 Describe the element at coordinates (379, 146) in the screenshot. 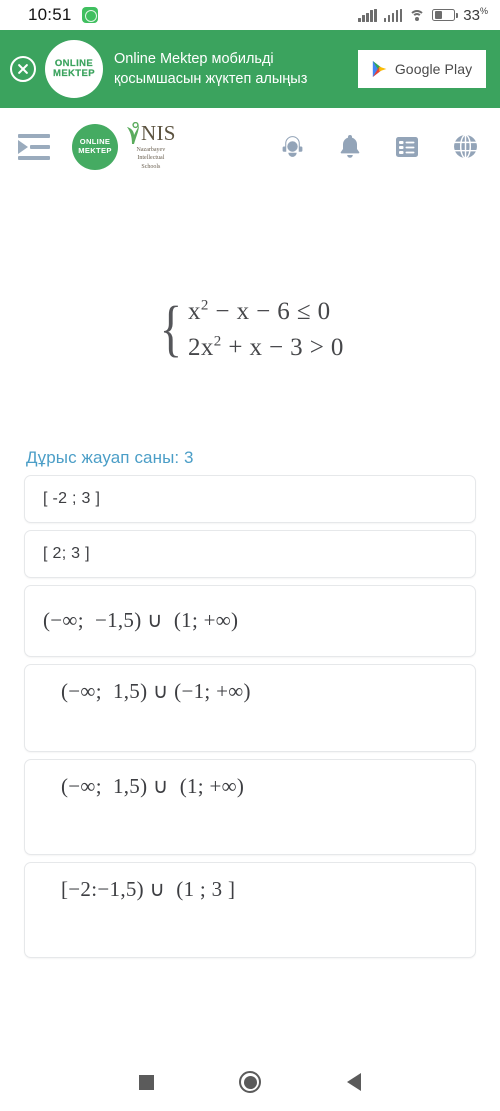

I see `navbar-icons` at that location.